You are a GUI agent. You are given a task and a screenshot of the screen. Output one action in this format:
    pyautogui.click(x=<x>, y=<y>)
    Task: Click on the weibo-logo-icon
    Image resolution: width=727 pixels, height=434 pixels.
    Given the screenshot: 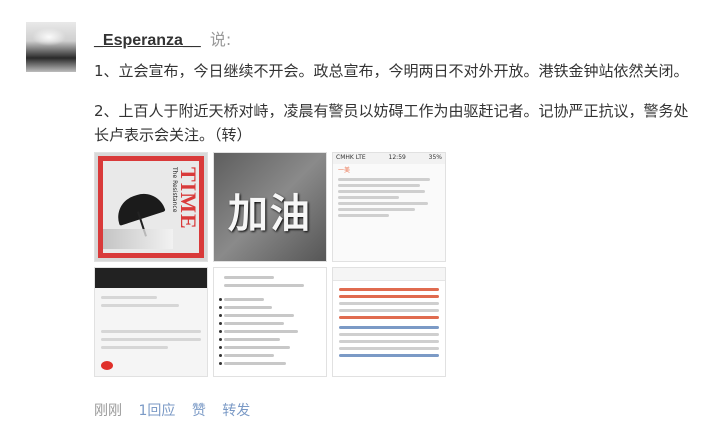 What is the action you would take?
    pyautogui.click(x=107, y=365)
    